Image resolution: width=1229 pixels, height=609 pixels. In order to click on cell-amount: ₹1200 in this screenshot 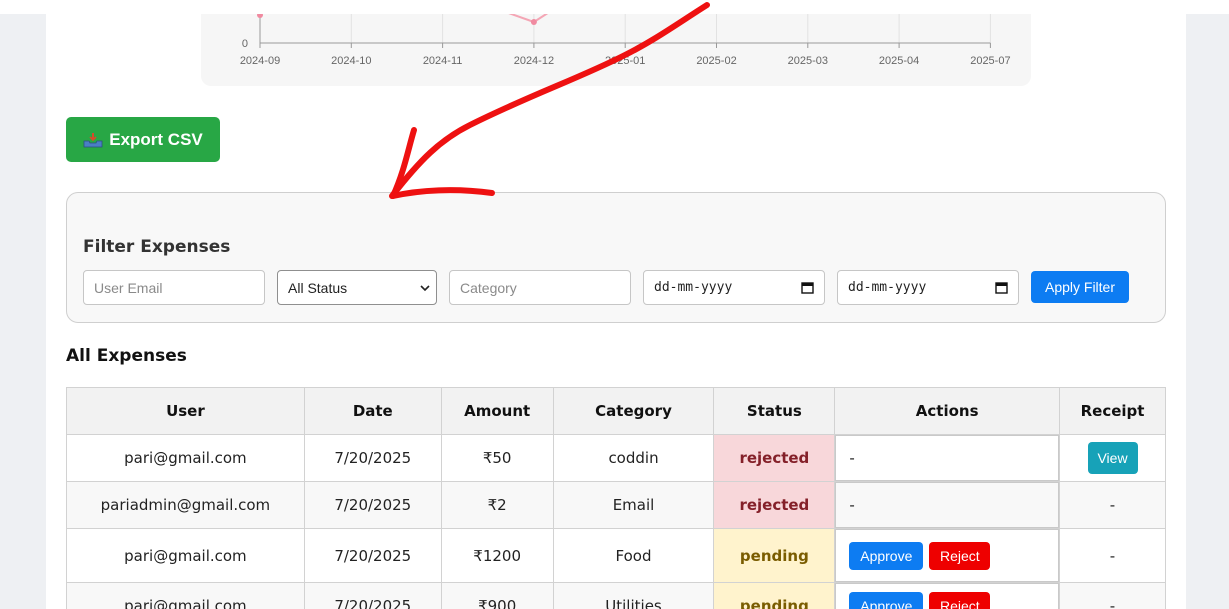, I will do `click(497, 555)`.